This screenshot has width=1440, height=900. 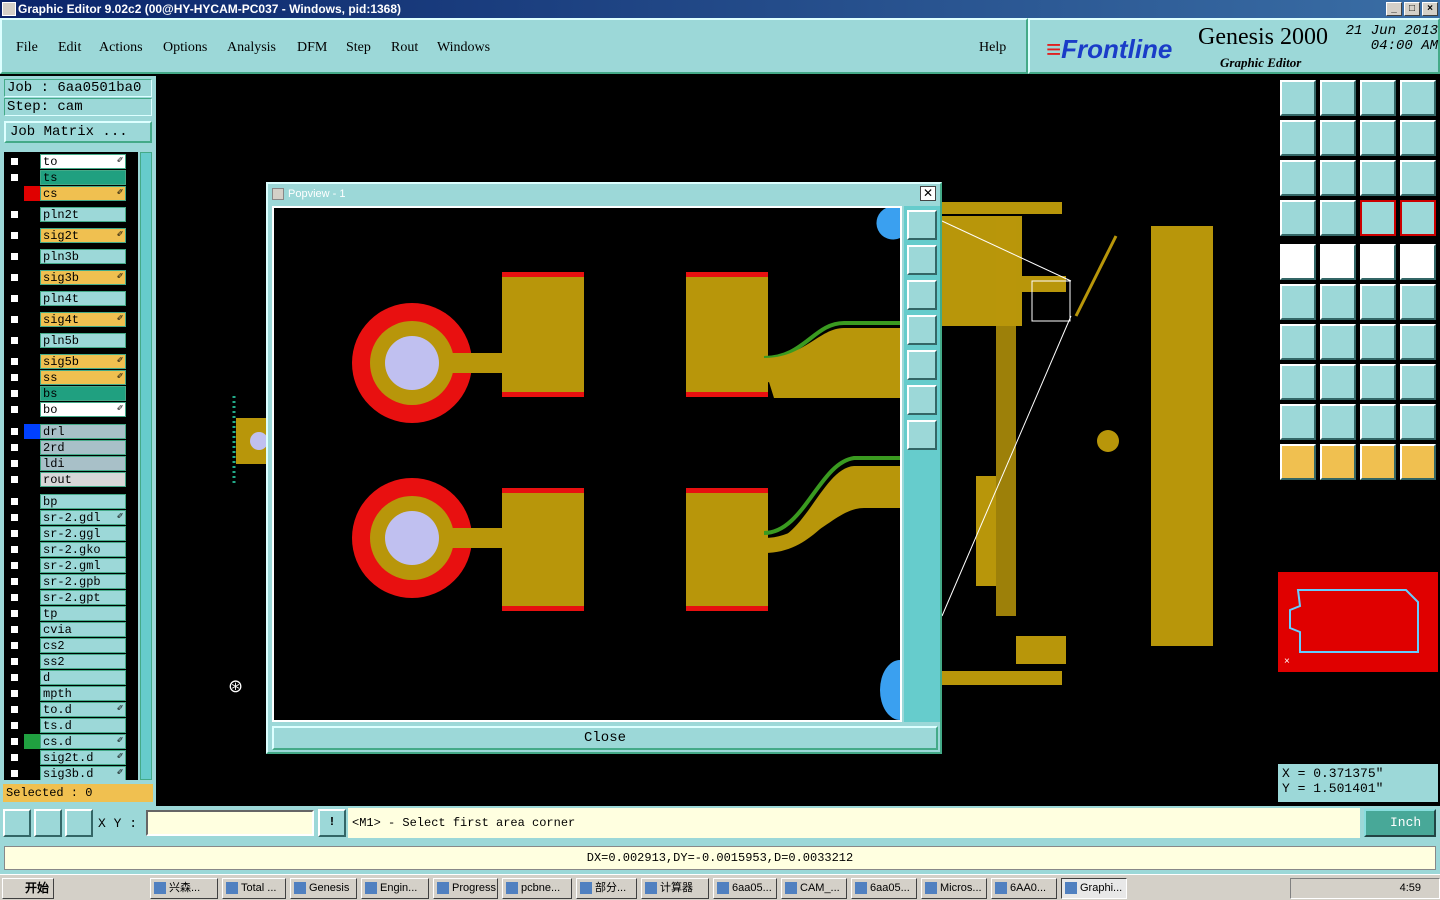 What do you see at coordinates (66, 613) in the screenshot?
I see `layer-row: tp` at bounding box center [66, 613].